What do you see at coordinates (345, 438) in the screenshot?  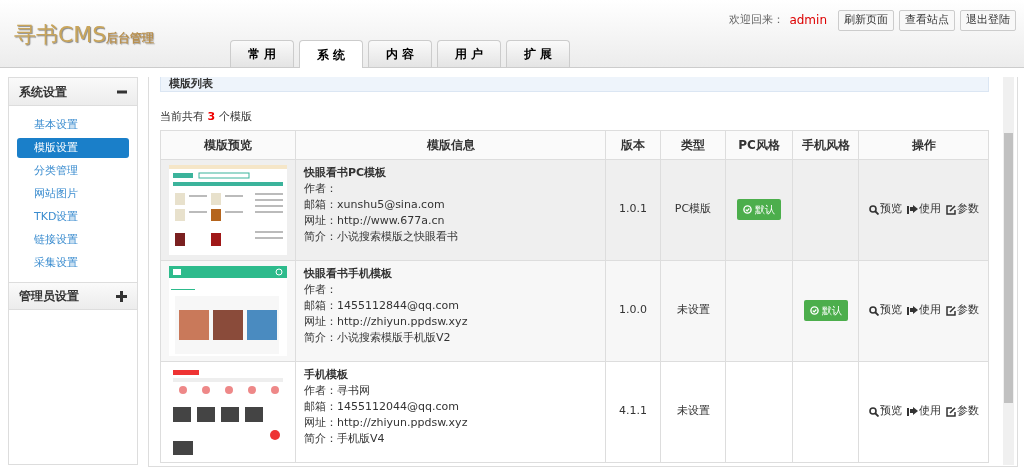 I see `info-line: 简介：手机版V4` at bounding box center [345, 438].